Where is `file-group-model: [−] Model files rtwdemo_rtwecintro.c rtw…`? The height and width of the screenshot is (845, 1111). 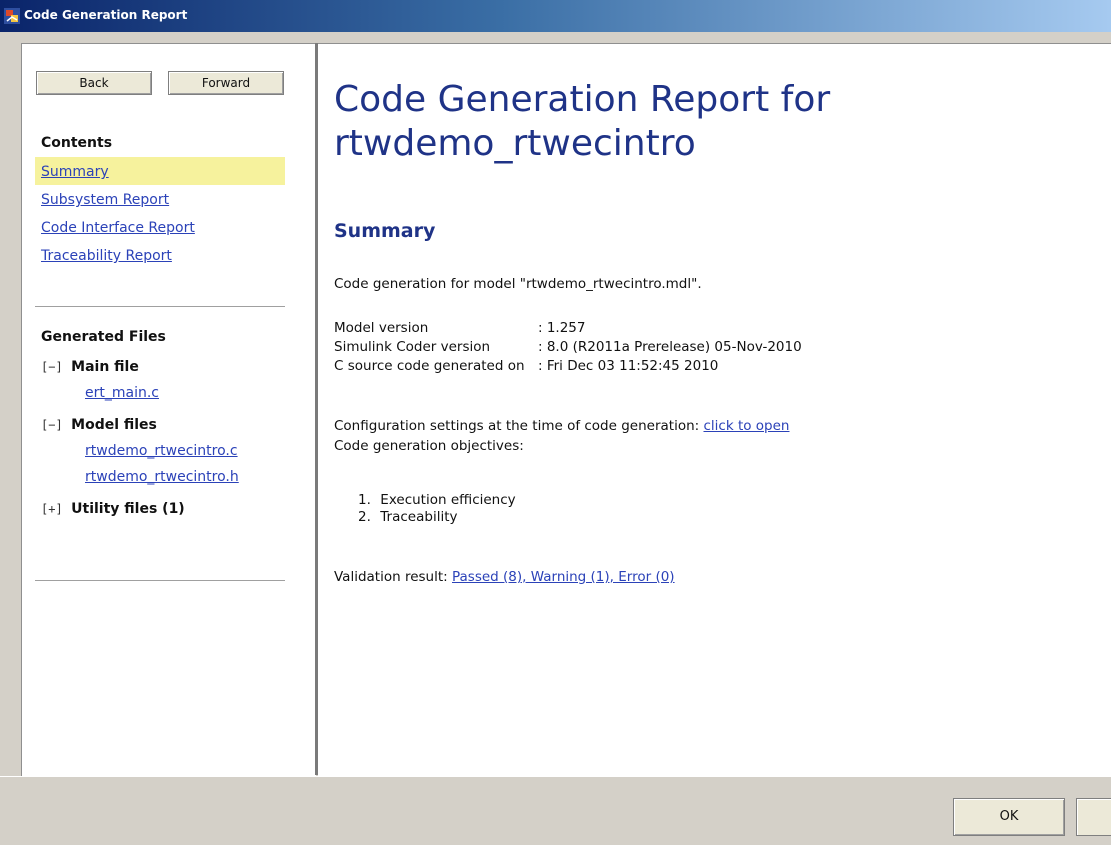 file-group-model: [−] Model files rtwdemo_rtwecintro.c rtw… is located at coordinates (160, 451).